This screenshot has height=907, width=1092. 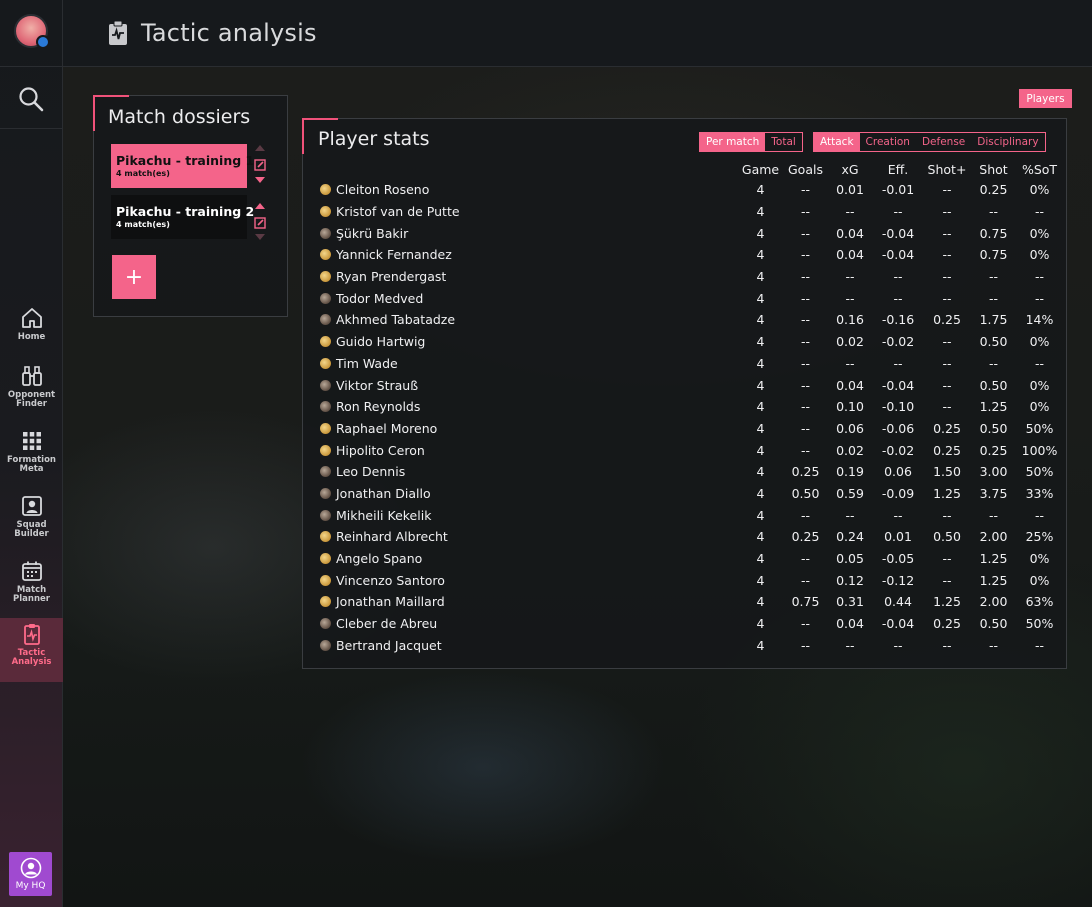 What do you see at coordinates (396, 320) in the screenshot?
I see `player-name: Akhmed Tabatadze` at bounding box center [396, 320].